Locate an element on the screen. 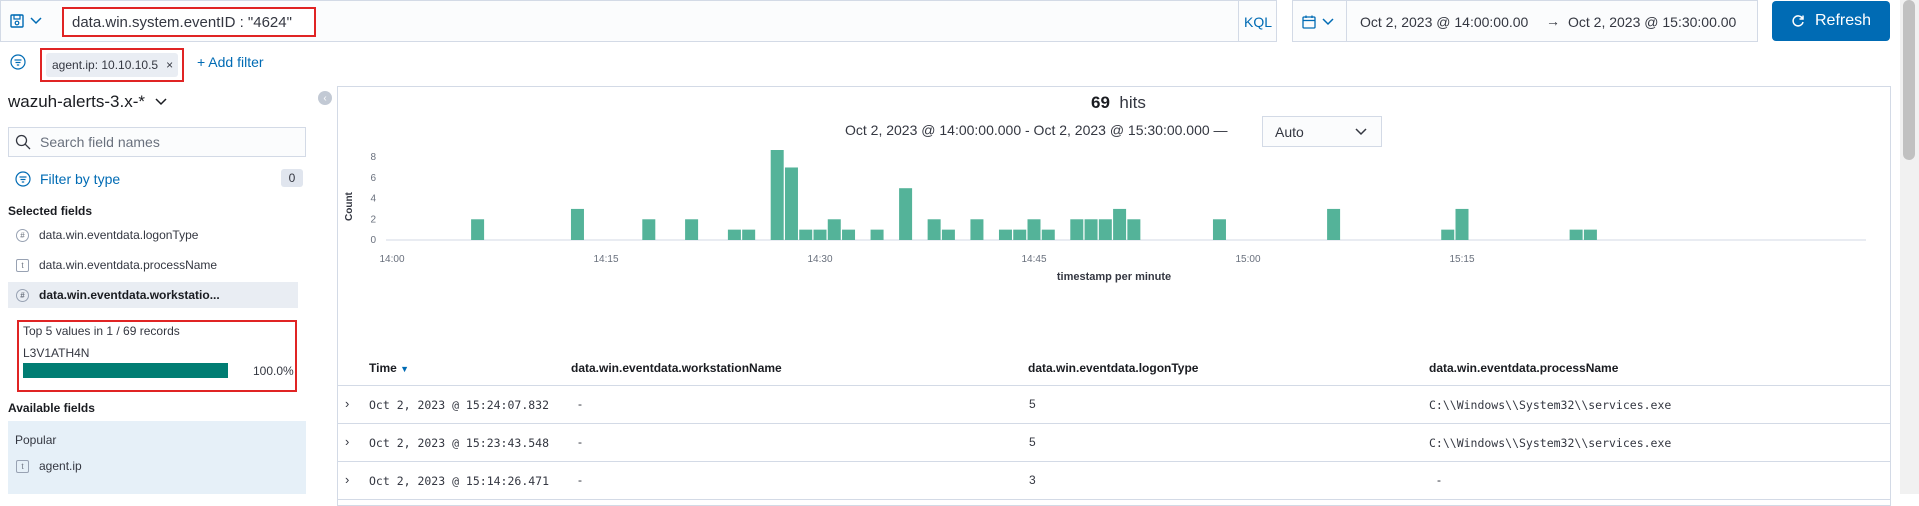 The image size is (1919, 506). y-tick-label: 2 is located at coordinates (373, 219).